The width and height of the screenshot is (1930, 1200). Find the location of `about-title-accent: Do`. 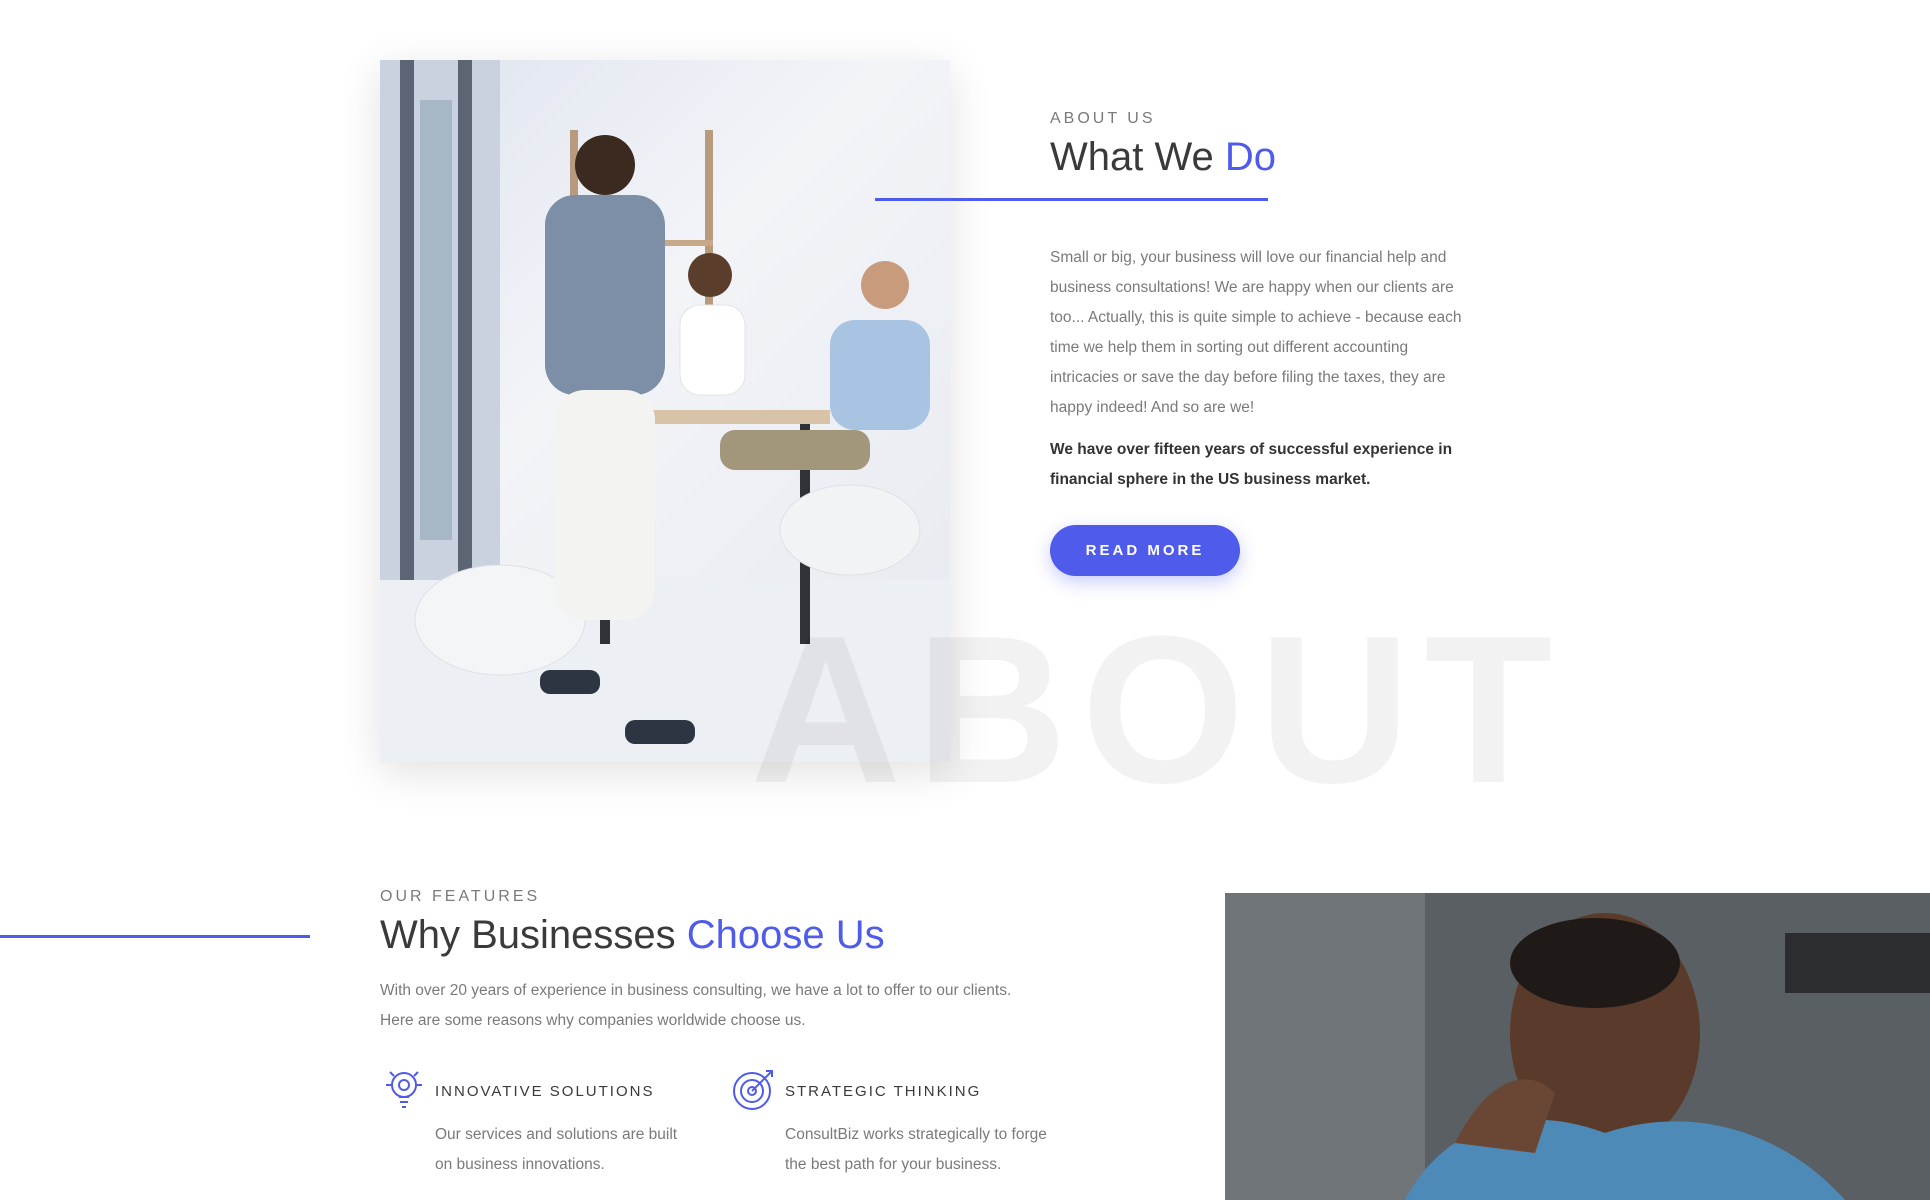

about-title-accent: Do is located at coordinates (1250, 157).